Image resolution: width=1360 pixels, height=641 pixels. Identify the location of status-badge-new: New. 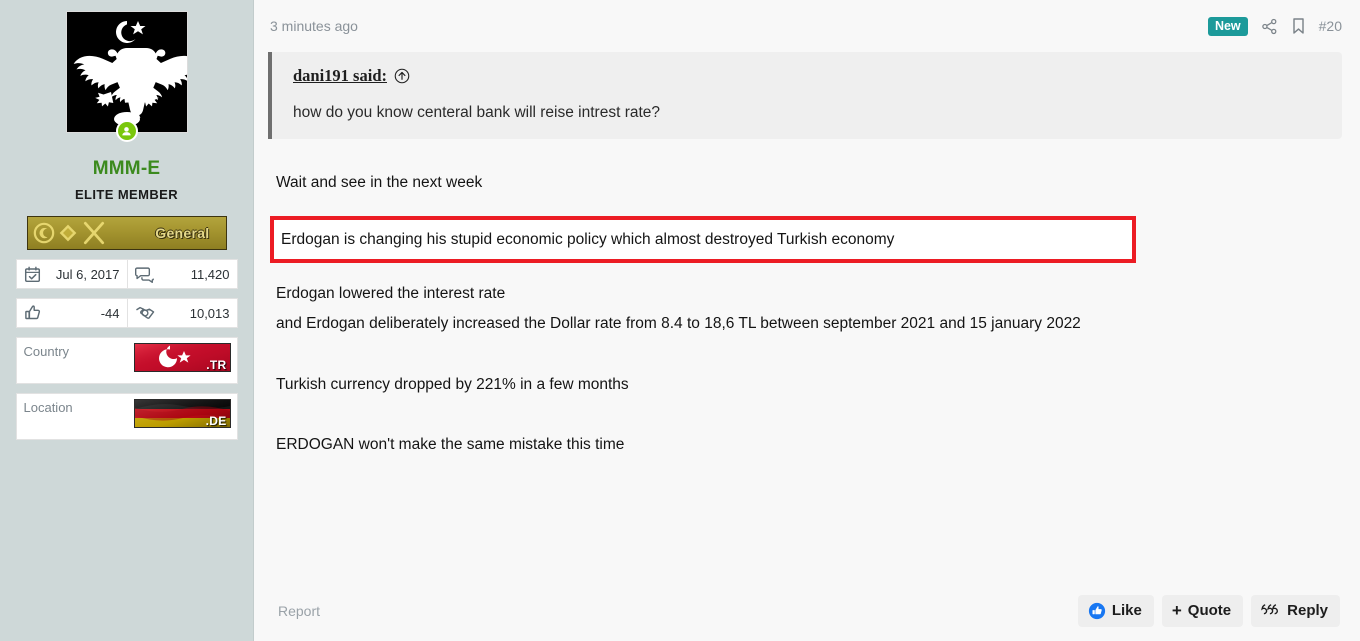
(1227, 26).